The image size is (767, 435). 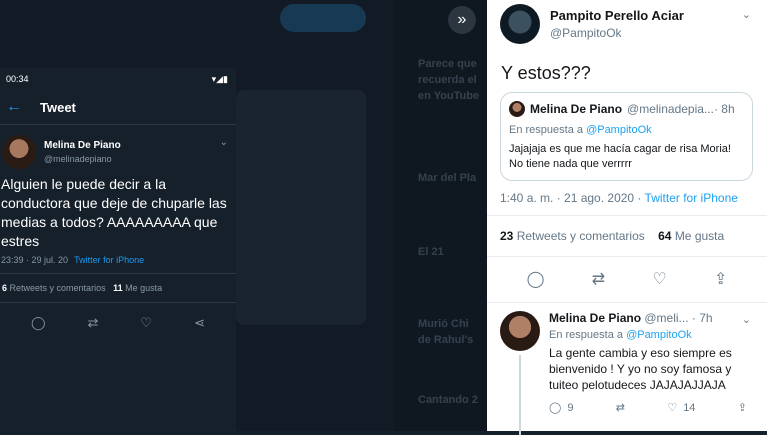 I want to click on bg-text: El 21, so click(x=431, y=252).